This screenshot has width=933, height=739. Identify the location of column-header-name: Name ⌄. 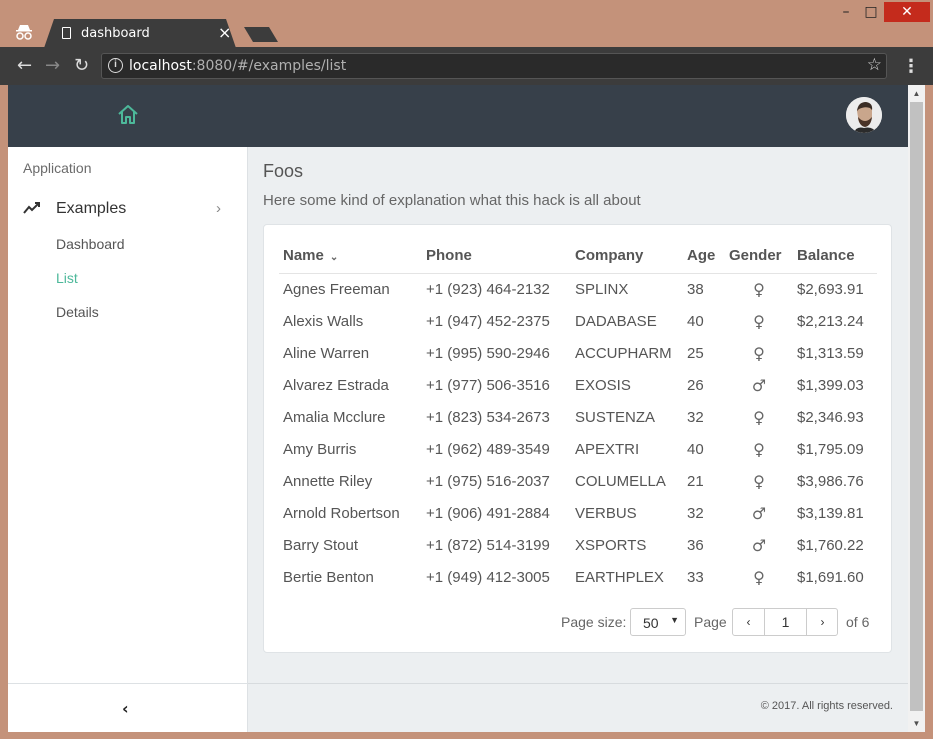
(350, 256).